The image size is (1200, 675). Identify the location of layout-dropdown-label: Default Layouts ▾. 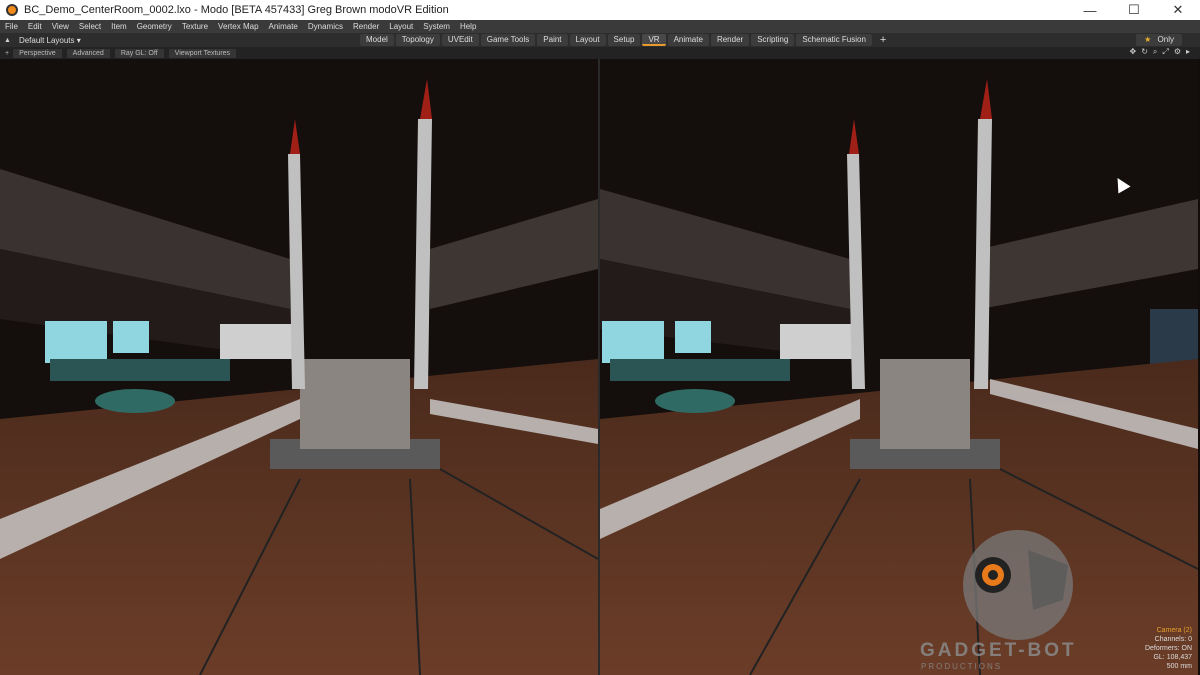
(49, 40).